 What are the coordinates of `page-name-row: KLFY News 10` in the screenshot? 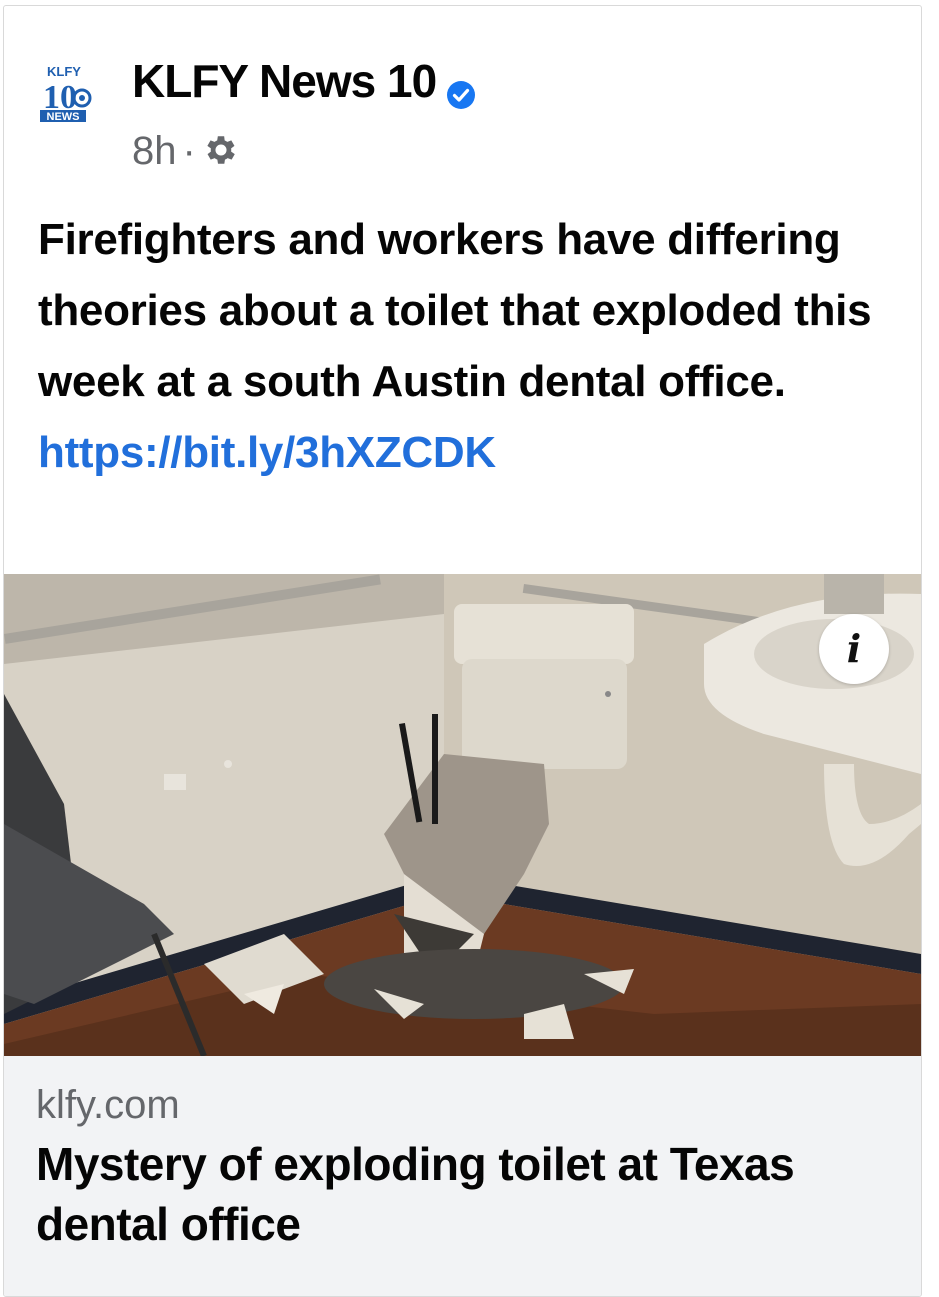 It's located at (304, 81).